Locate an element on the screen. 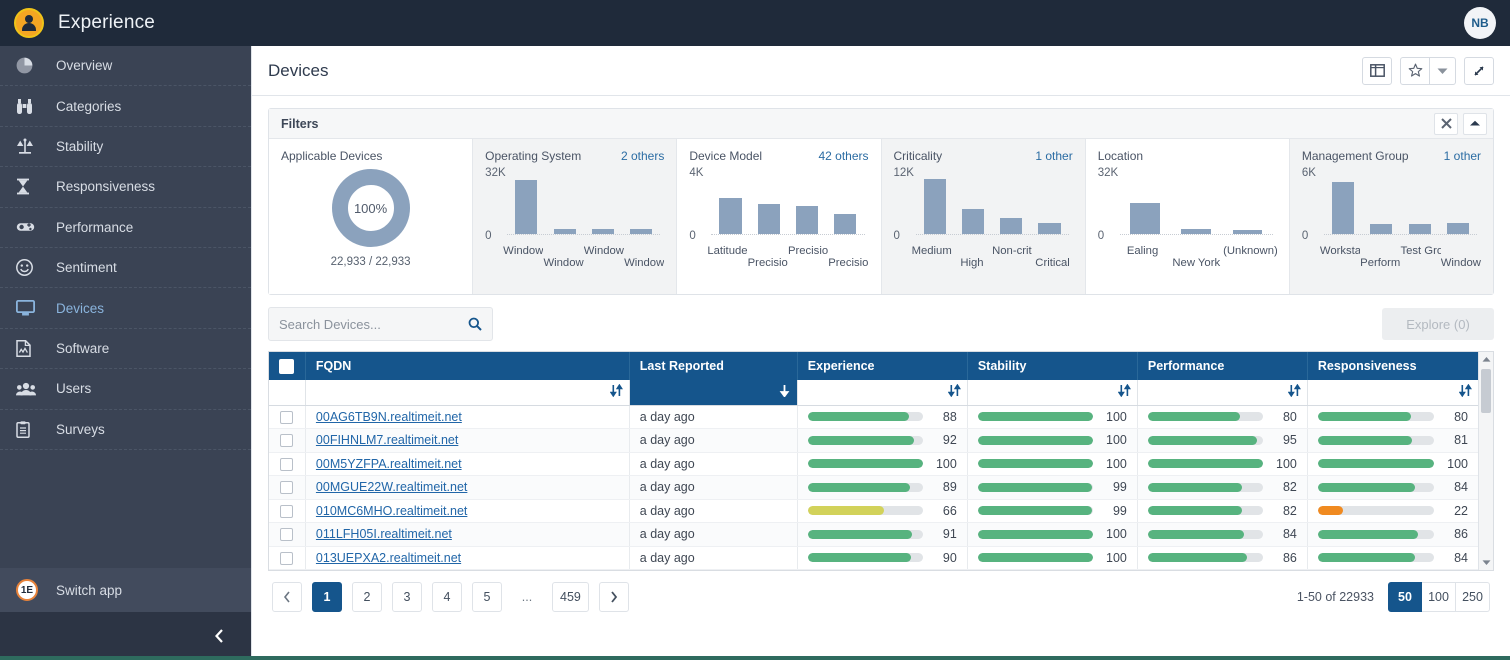 Image resolution: width=1510 pixels, height=660 pixels. fqdn-link: 00FIHNLM7.realtimeit.net is located at coordinates (387, 440).